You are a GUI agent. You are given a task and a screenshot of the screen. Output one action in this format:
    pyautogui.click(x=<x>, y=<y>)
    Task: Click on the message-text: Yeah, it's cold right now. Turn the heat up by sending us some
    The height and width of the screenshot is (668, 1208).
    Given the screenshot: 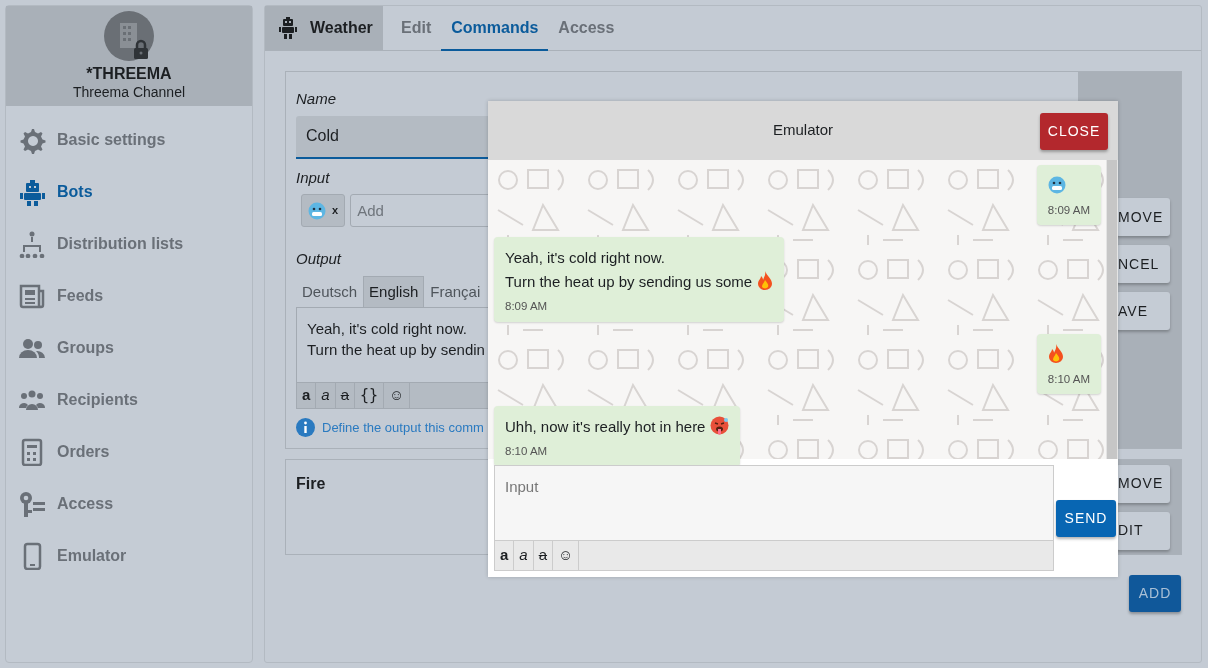 What is the action you would take?
    pyautogui.click(x=629, y=270)
    